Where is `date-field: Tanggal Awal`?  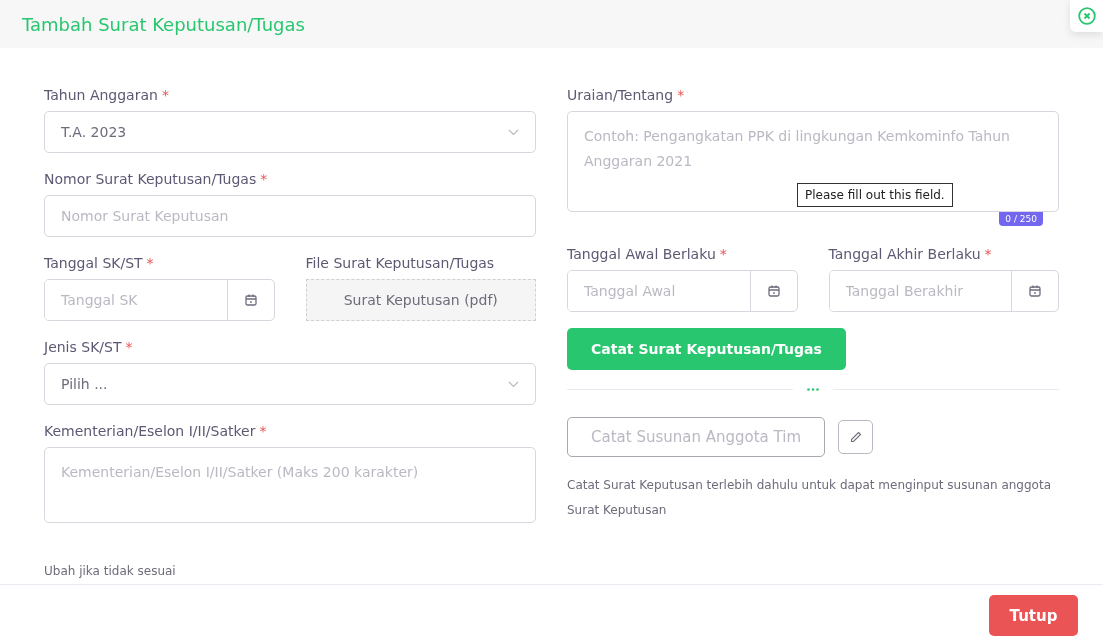
date-field: Tanggal Awal is located at coordinates (682, 291).